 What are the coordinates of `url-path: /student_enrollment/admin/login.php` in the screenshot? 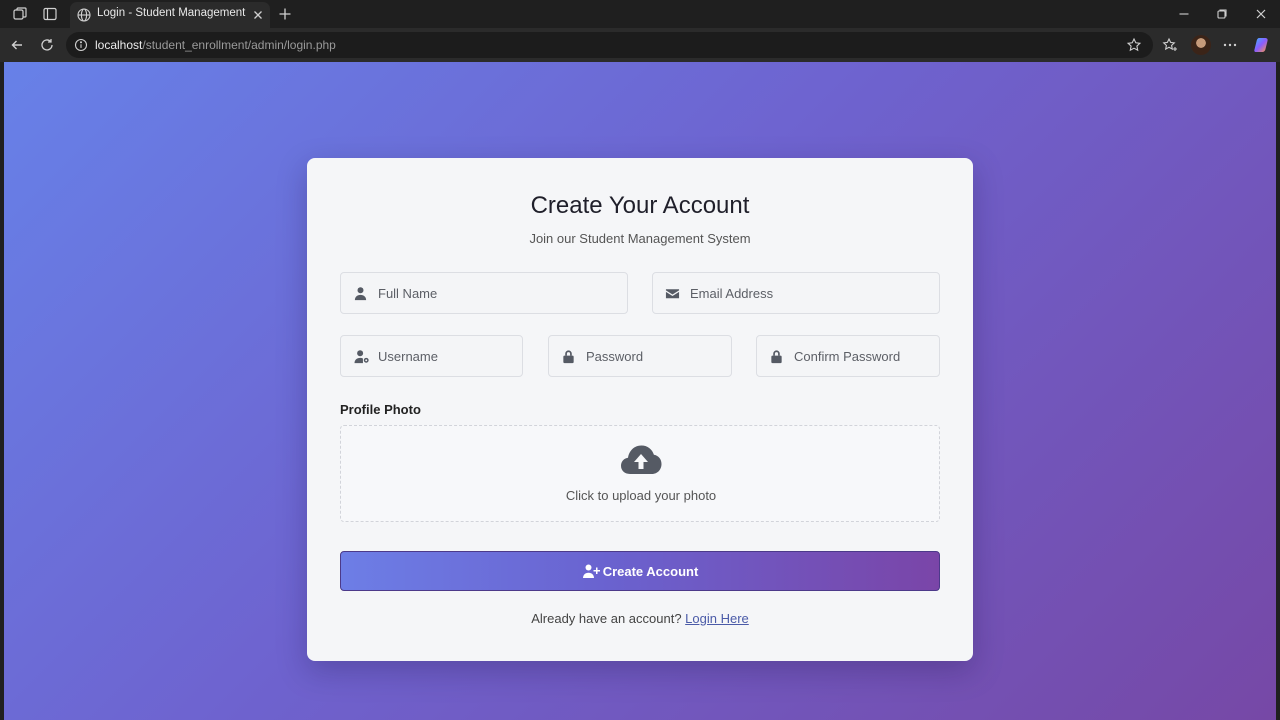 It's located at (239, 45).